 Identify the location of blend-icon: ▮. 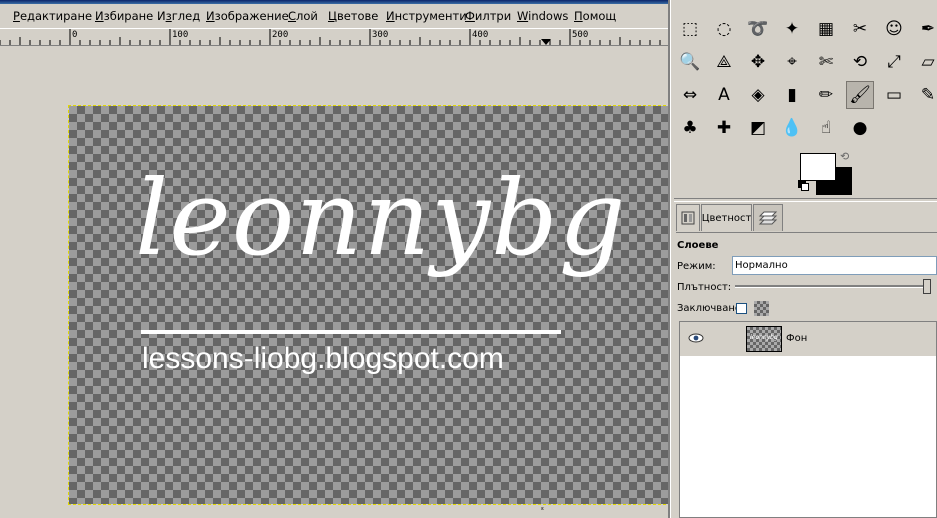
(792, 95).